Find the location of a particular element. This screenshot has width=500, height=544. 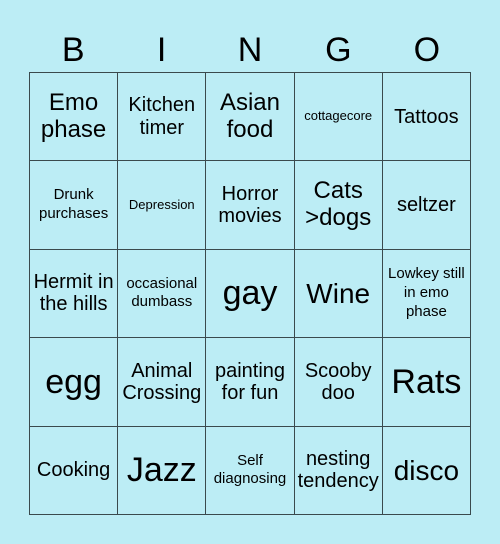

bingo-header: B I N G O is located at coordinates (250, 50).